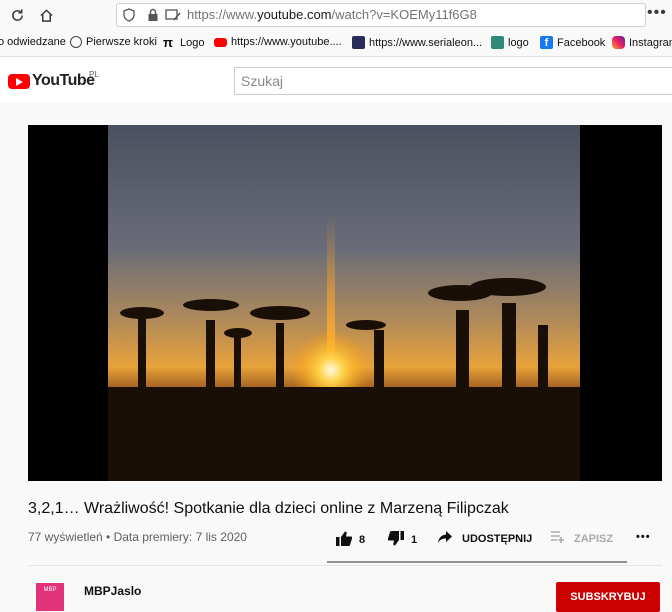 The image size is (672, 612). Describe the element at coordinates (168, 42) in the screenshot. I see `pi-icon: π` at that location.